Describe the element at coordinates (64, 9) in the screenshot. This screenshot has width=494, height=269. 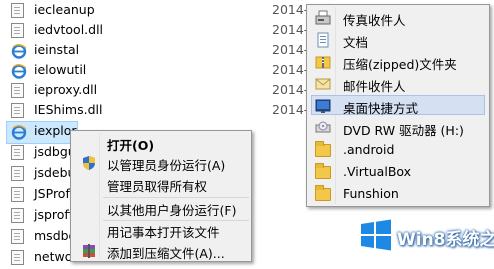
I see `file-name: iecleanup` at that location.